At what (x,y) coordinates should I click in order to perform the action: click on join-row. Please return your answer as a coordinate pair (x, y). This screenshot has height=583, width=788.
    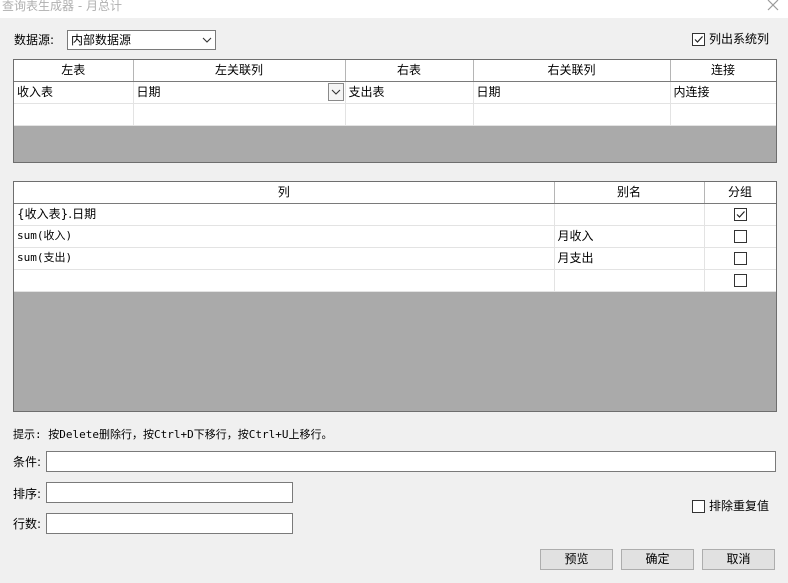
    Looking at the image, I should click on (395, 114).